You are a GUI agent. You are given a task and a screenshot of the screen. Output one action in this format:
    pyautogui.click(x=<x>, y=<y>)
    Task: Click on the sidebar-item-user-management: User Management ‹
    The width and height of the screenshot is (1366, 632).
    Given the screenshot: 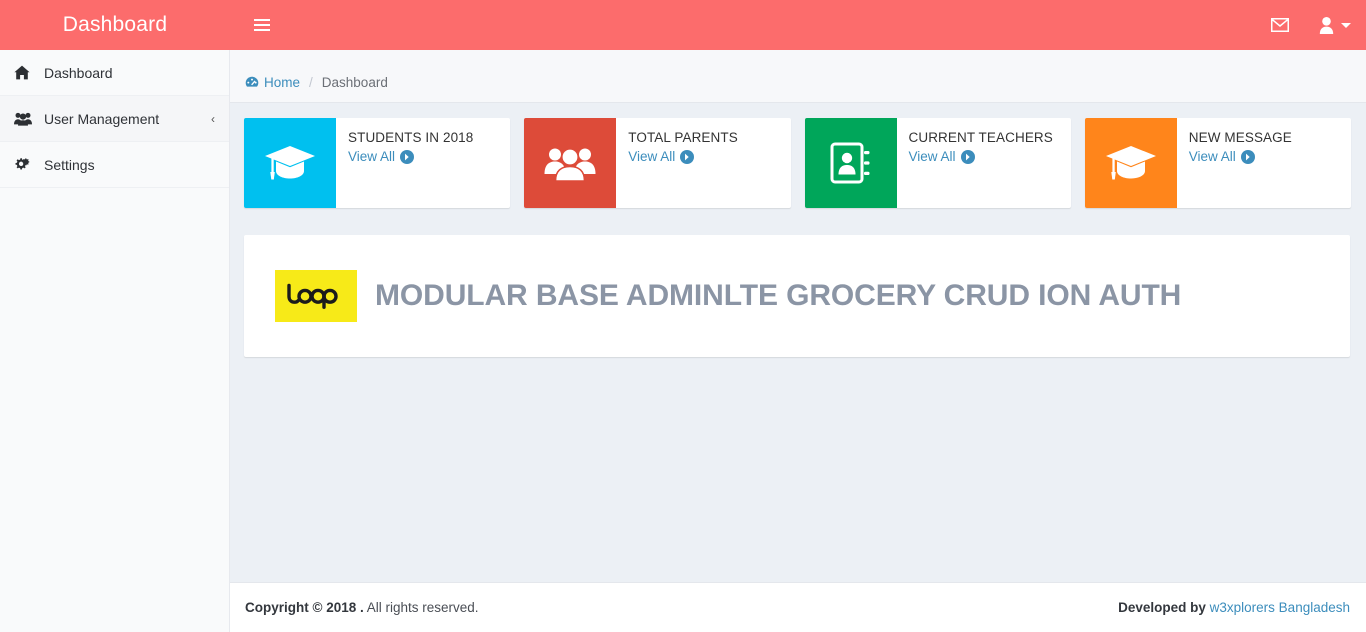 What is the action you would take?
    pyautogui.click(x=114, y=119)
    